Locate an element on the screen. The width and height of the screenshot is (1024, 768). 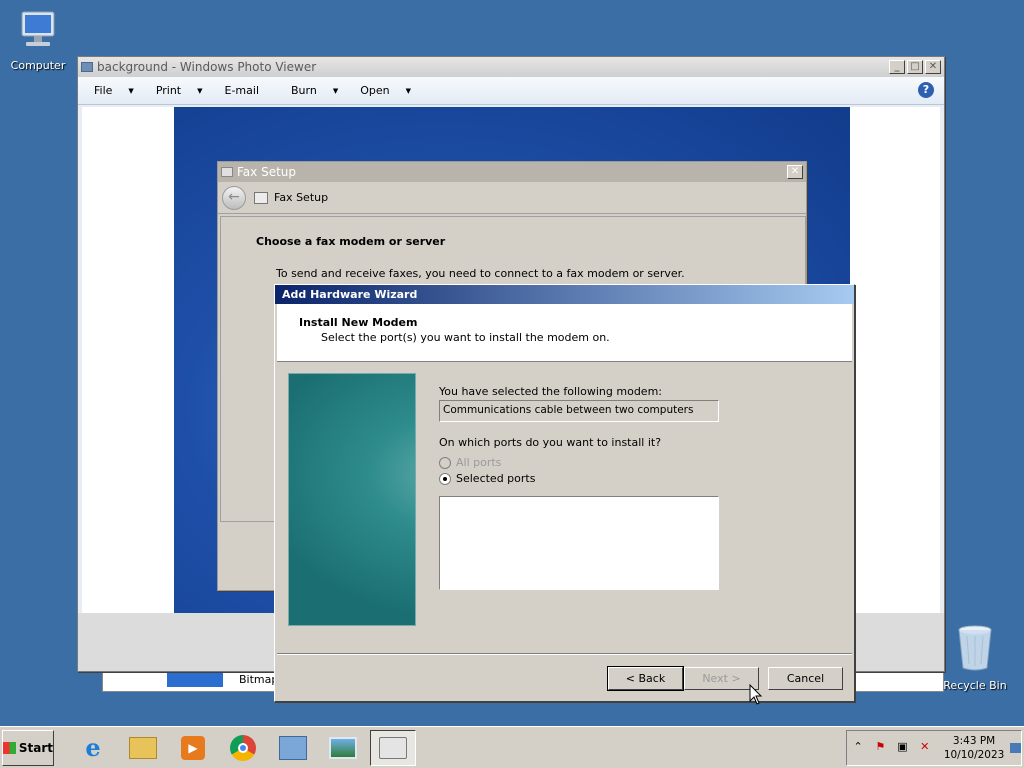
control-panel-icon is located at coordinates (293, 747).